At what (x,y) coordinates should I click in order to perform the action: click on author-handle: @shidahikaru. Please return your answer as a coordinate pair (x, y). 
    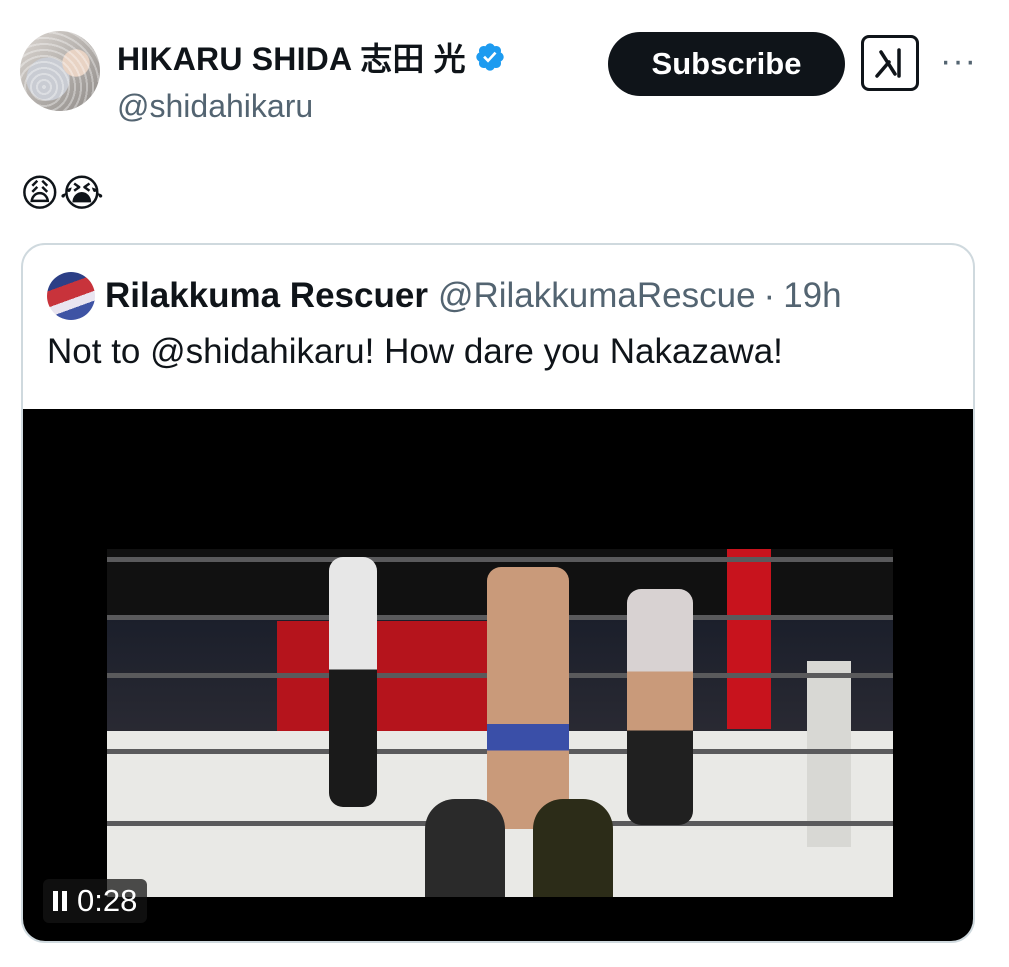
    Looking at the image, I should click on (215, 106).